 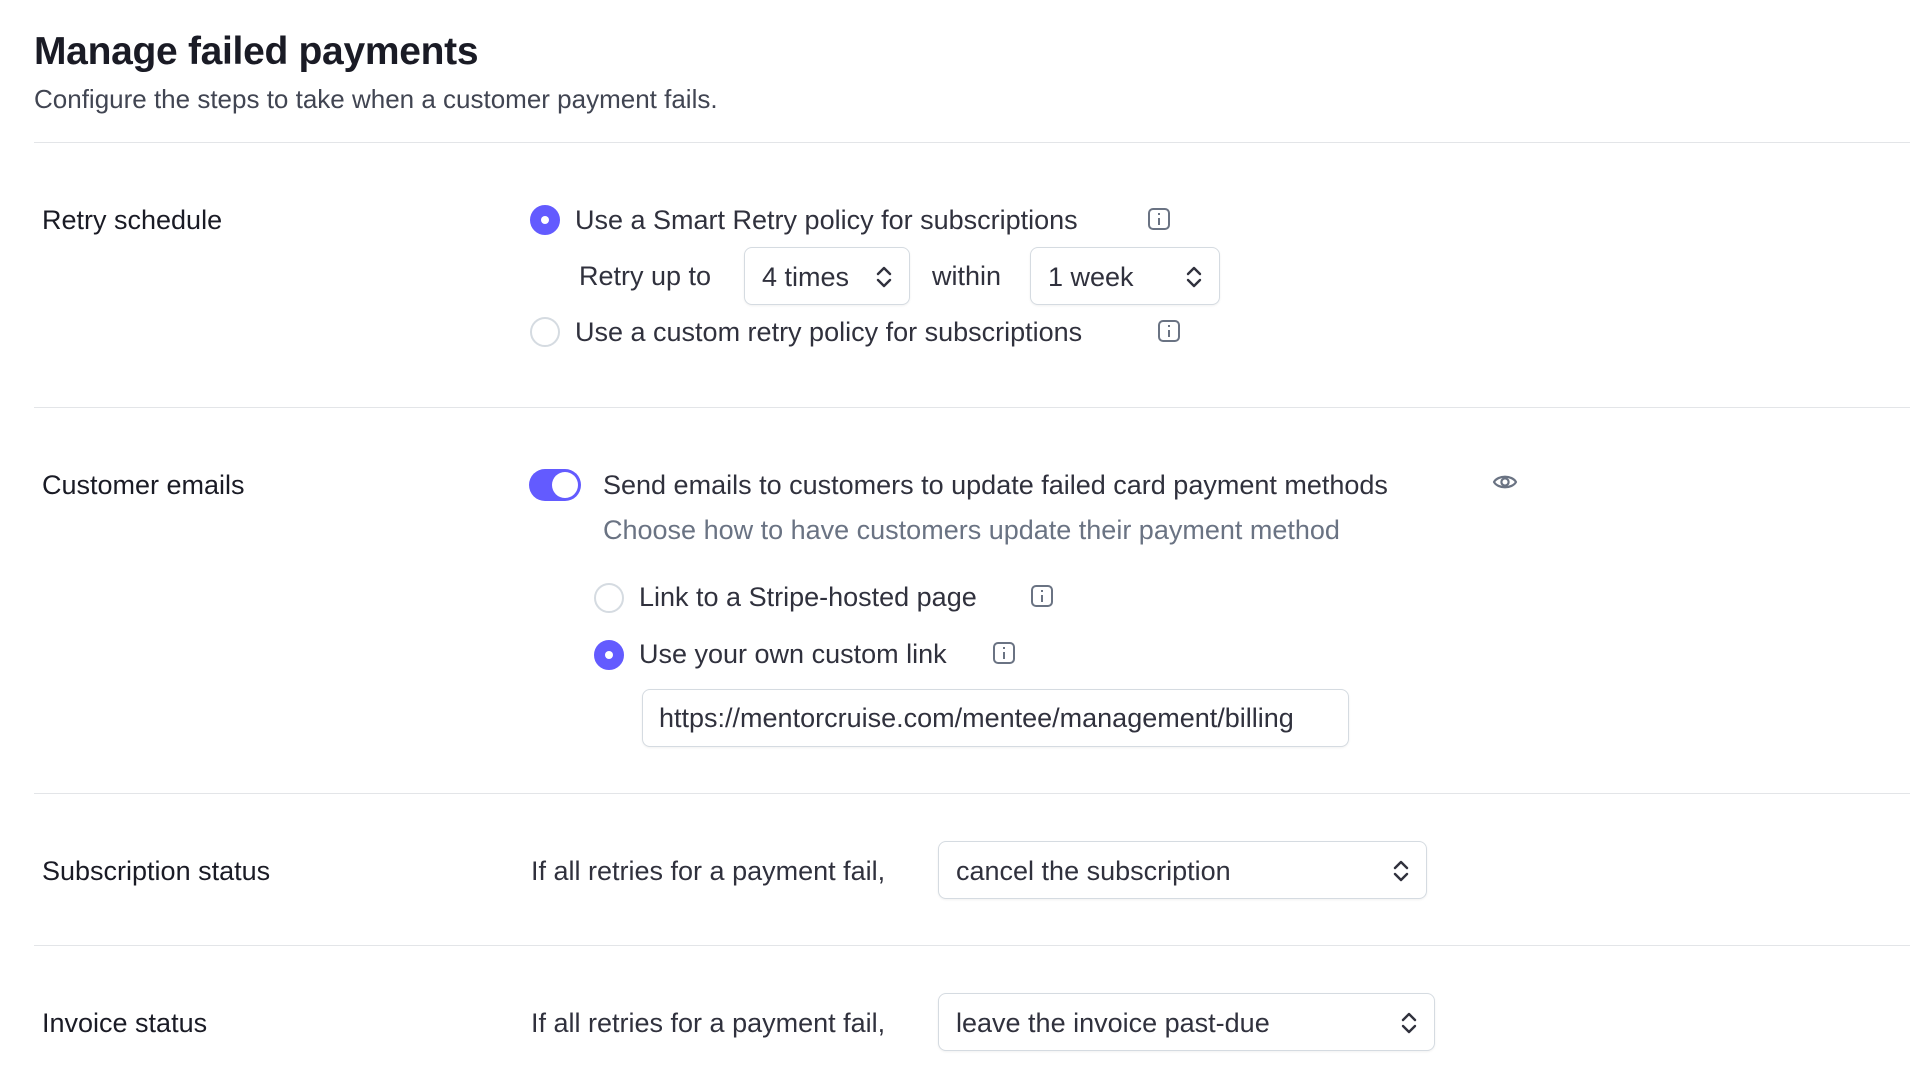 What do you see at coordinates (132, 220) in the screenshot?
I see `retry-schedule-label: Retry schedule` at bounding box center [132, 220].